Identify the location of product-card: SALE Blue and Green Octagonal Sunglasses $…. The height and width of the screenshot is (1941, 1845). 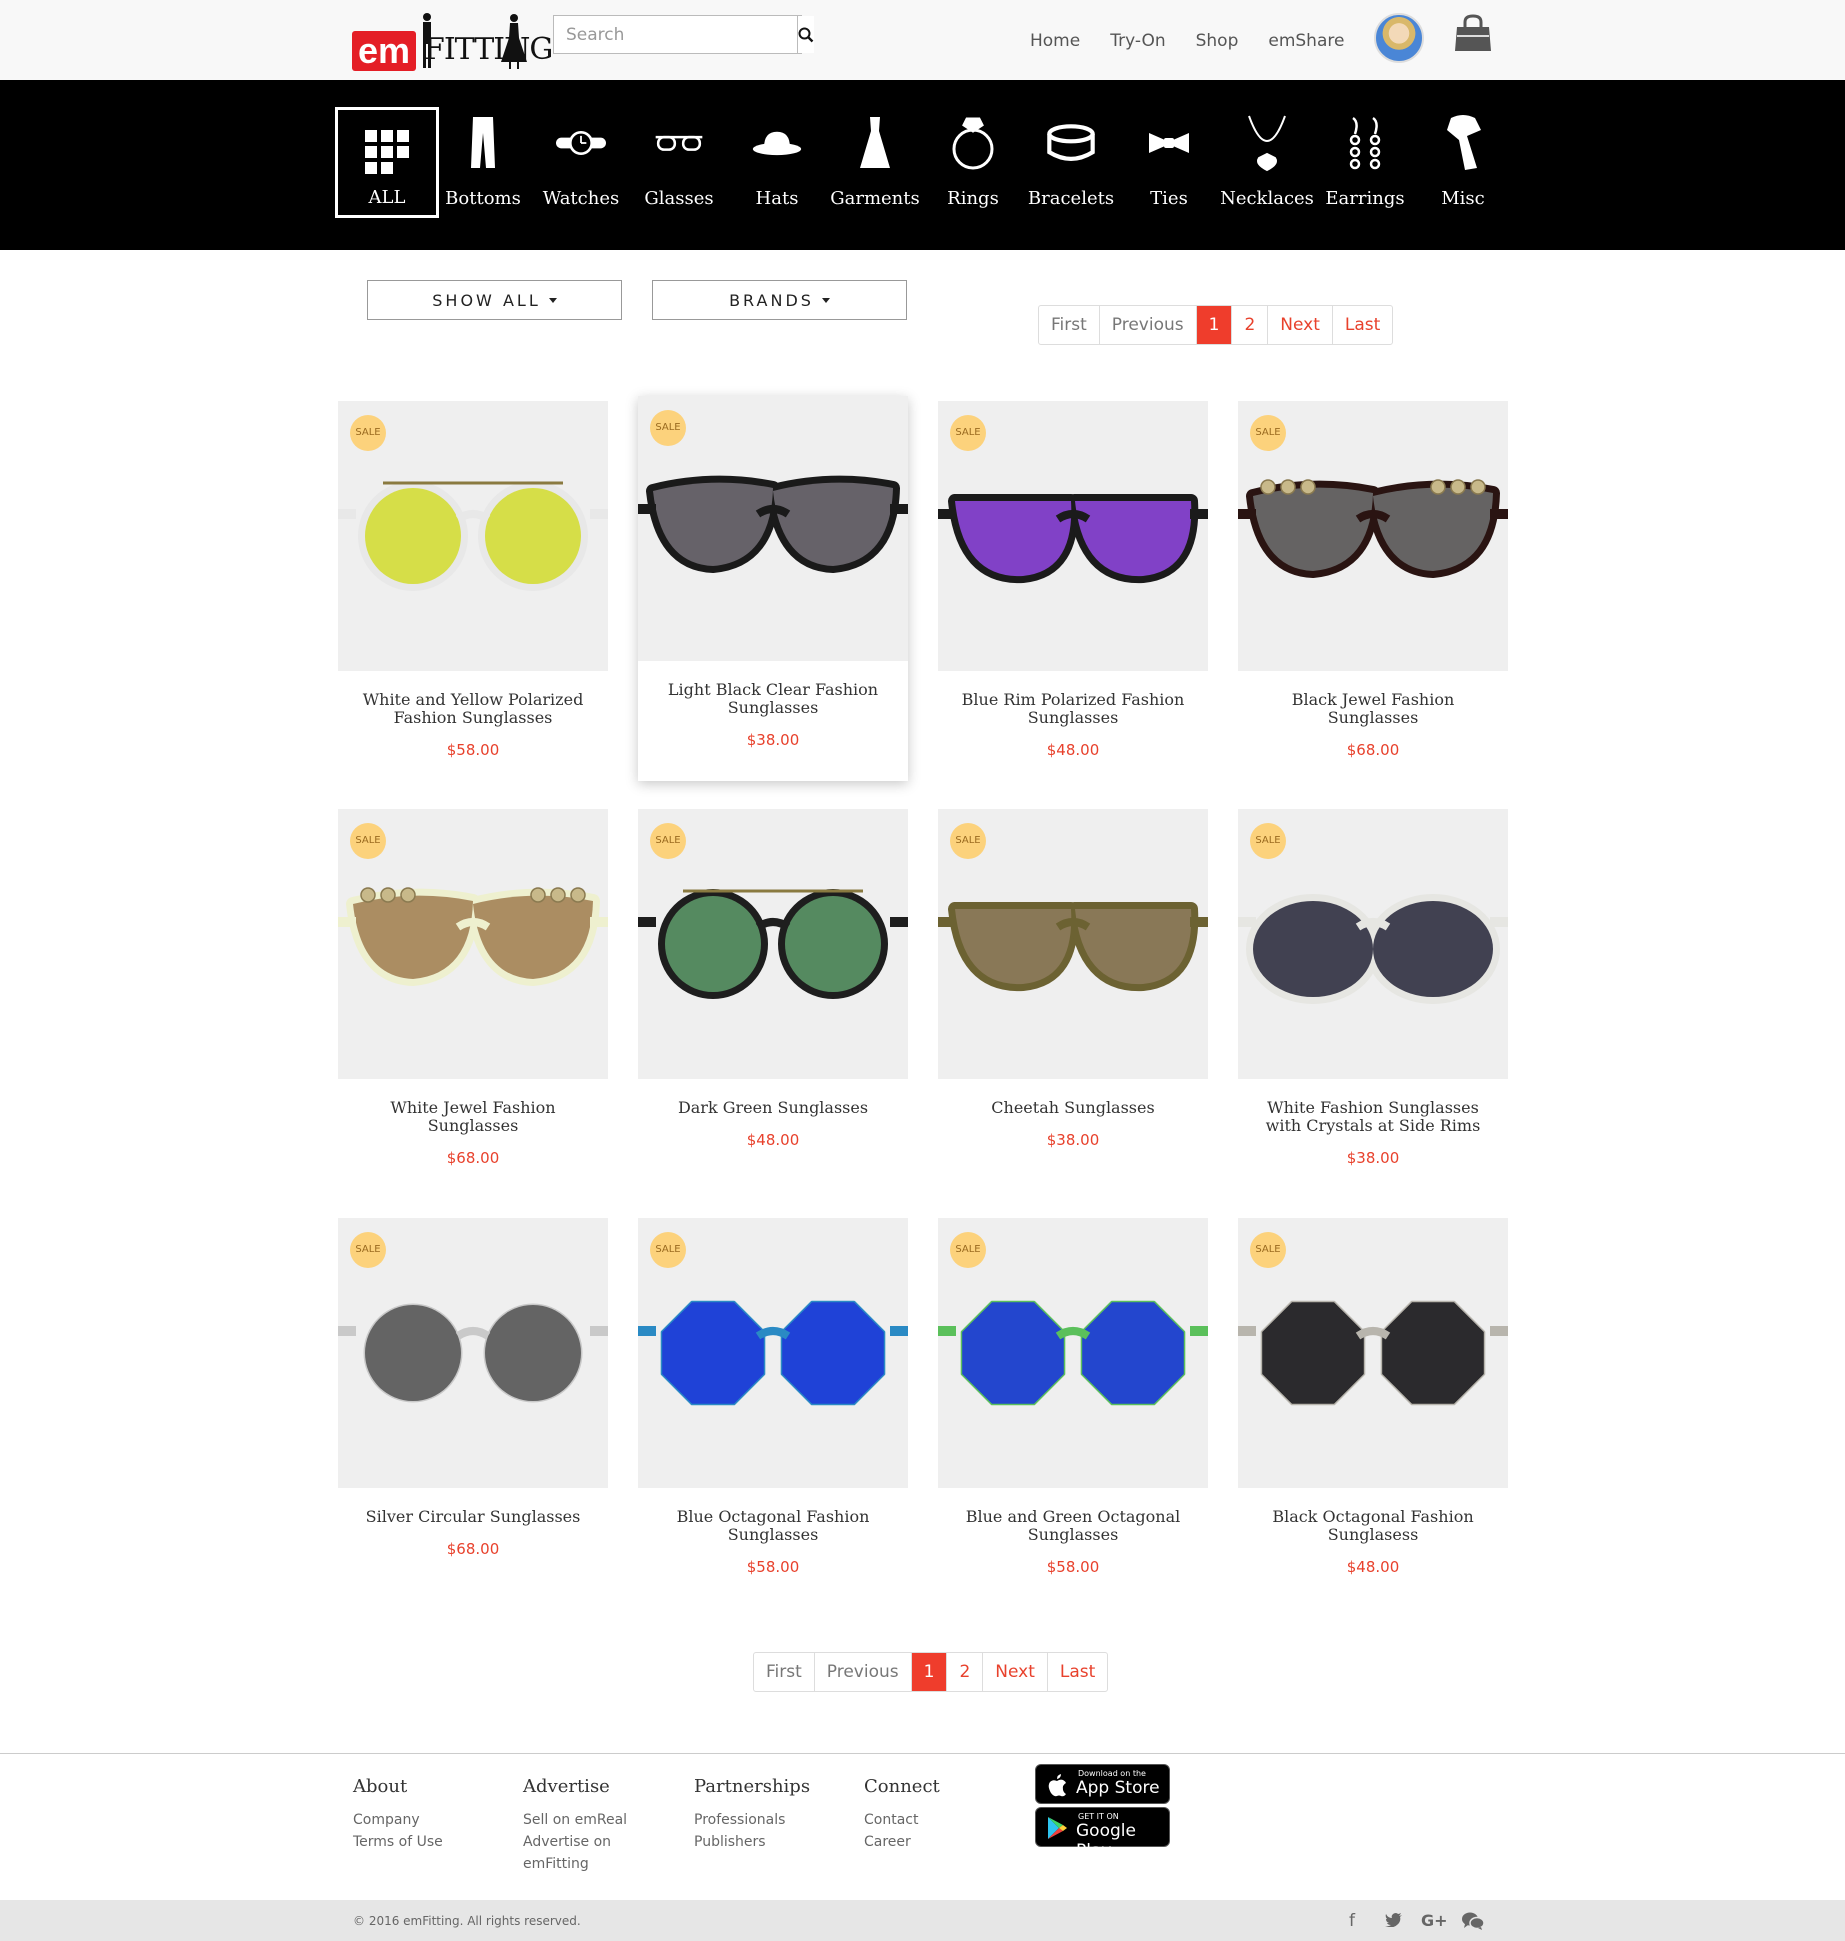
(1073, 1418).